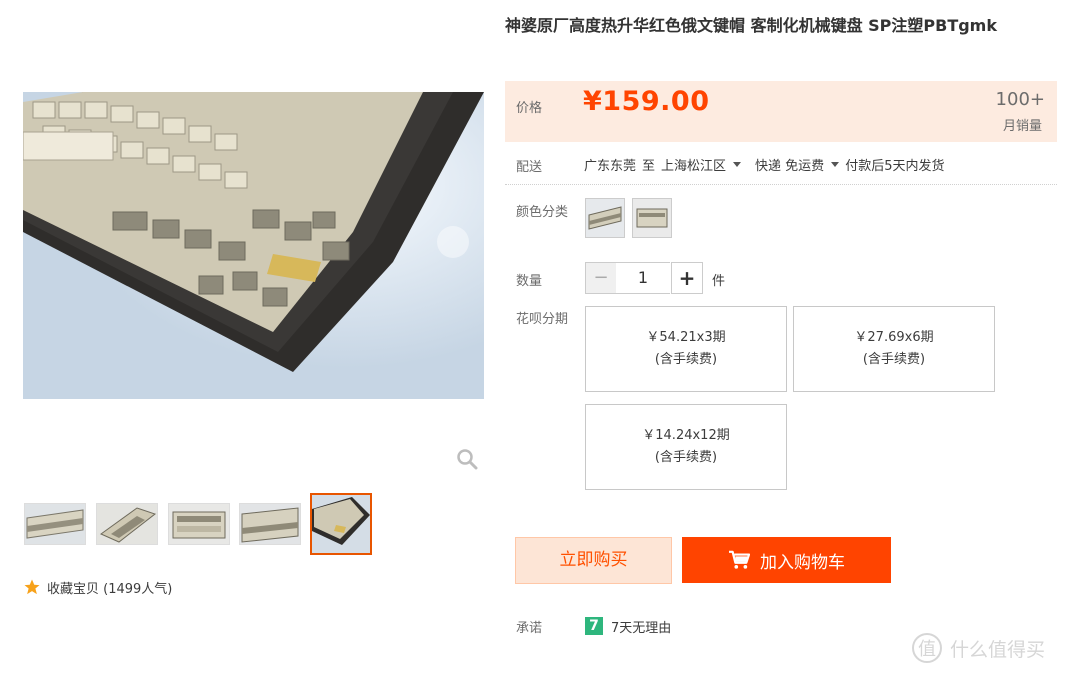  Describe the element at coordinates (529, 628) in the screenshot. I see `promise-label: 承诺` at that location.